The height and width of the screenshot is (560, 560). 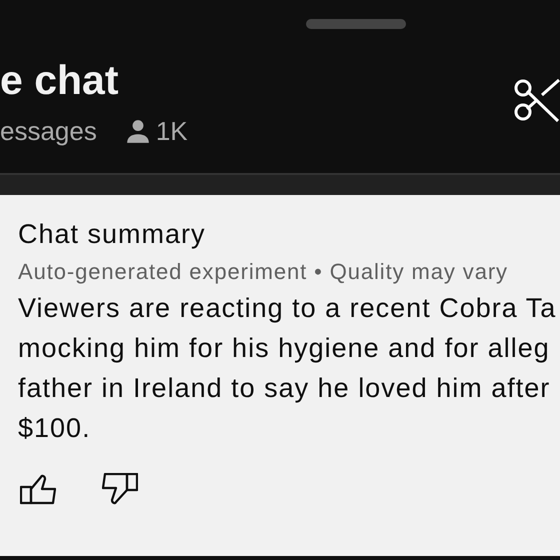 I want to click on chat-title: e chat, so click(x=59, y=80).